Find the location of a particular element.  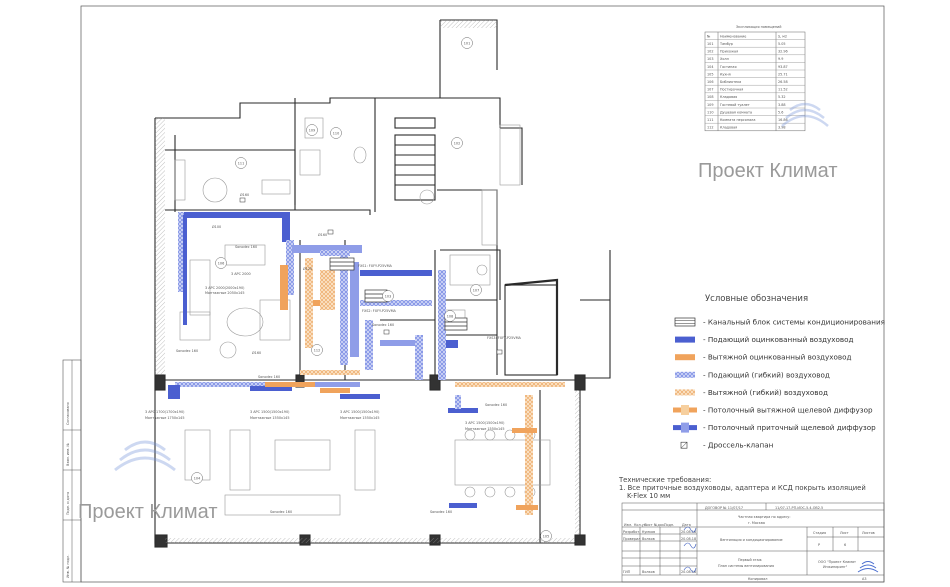

legend-symbol-supply-galv-icon is located at coordinates (685, 339).